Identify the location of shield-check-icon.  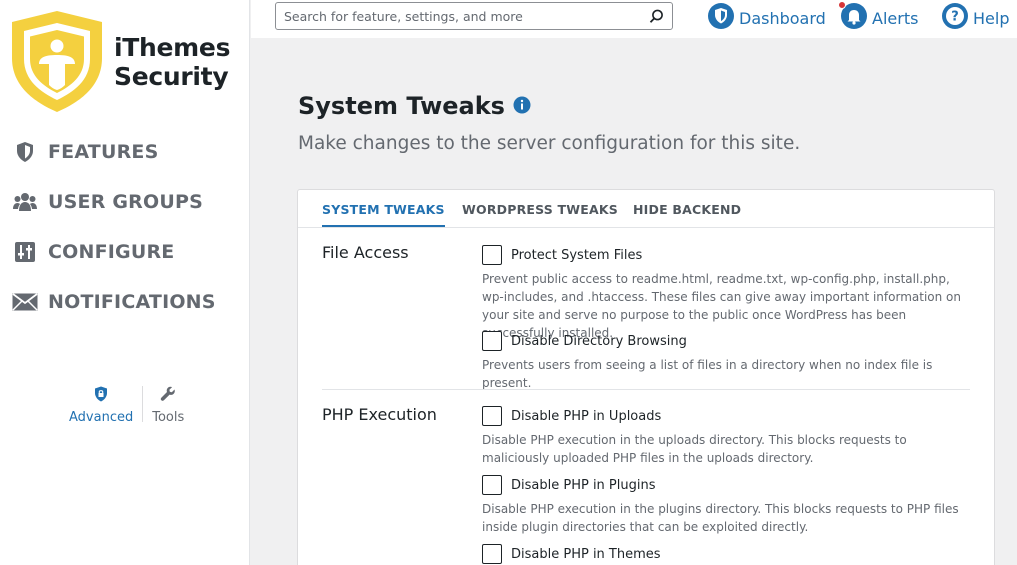
(721, 18).